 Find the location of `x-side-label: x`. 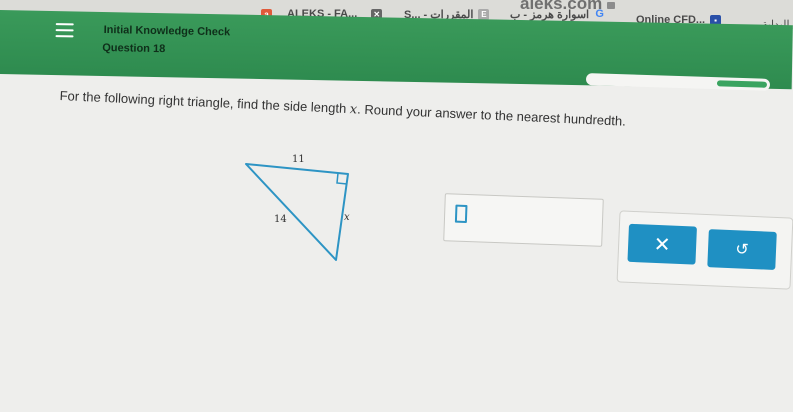

x-side-label: x is located at coordinates (347, 217).